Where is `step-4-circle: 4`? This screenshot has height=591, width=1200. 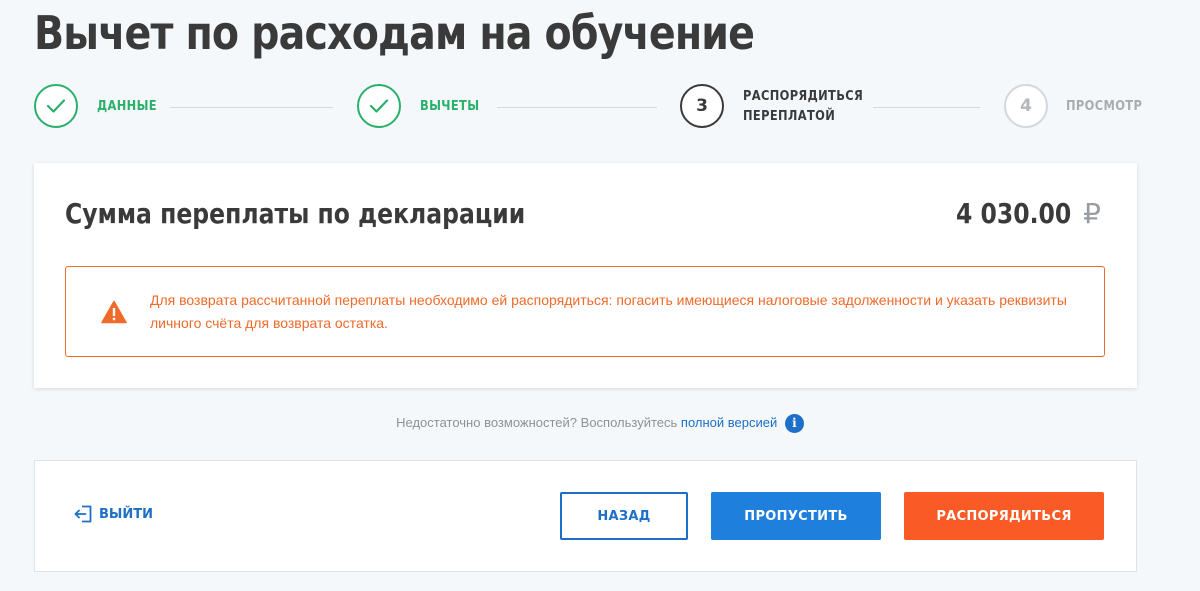
step-4-circle: 4 is located at coordinates (1026, 106).